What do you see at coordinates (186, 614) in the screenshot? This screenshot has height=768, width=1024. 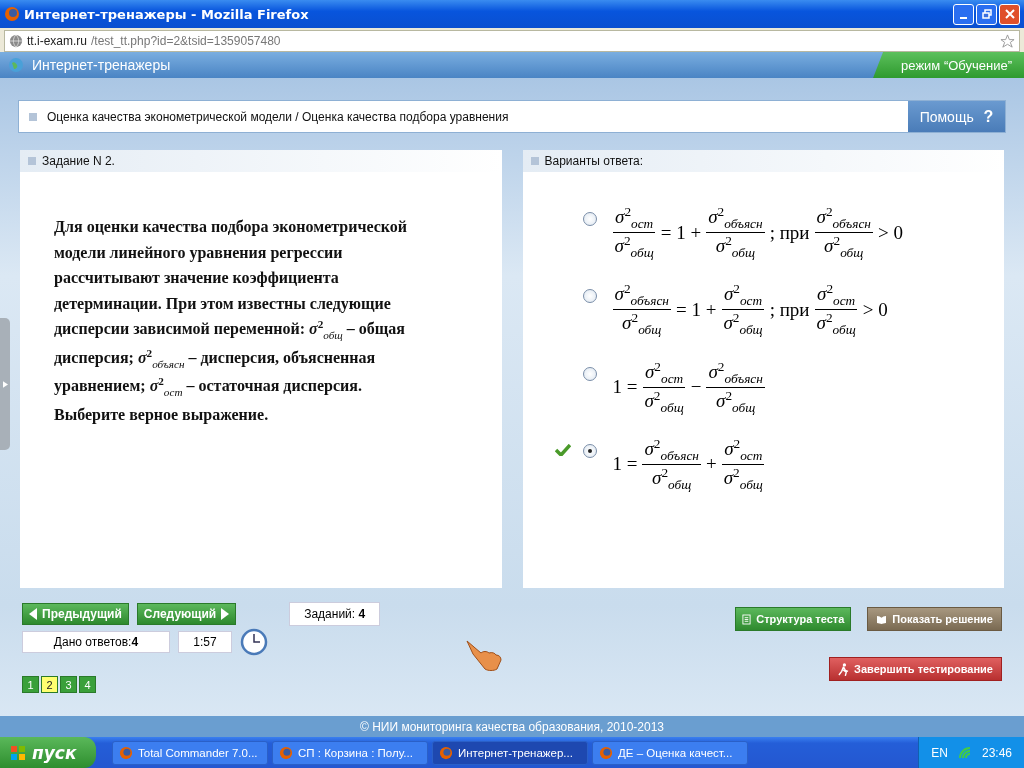 I see `next-button: Следующий` at bounding box center [186, 614].